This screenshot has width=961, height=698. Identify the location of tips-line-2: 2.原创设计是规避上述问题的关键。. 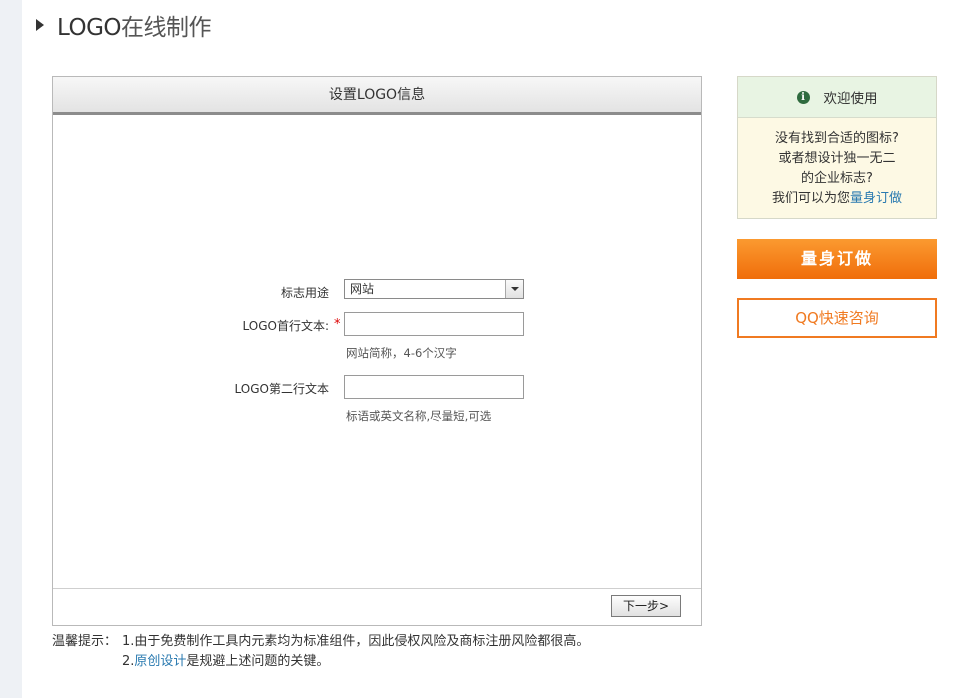
(225, 662).